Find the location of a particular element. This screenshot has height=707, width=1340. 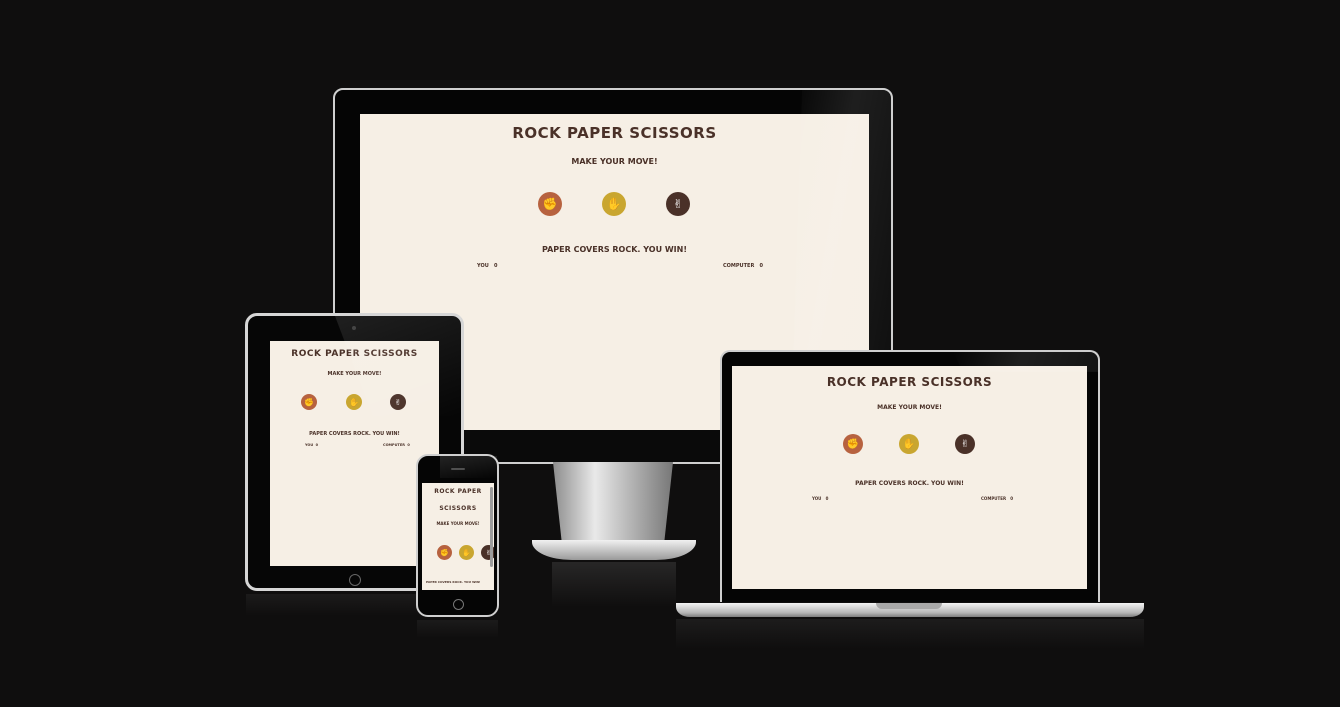

tablet-rock-button: ✊ is located at coordinates (309, 402).